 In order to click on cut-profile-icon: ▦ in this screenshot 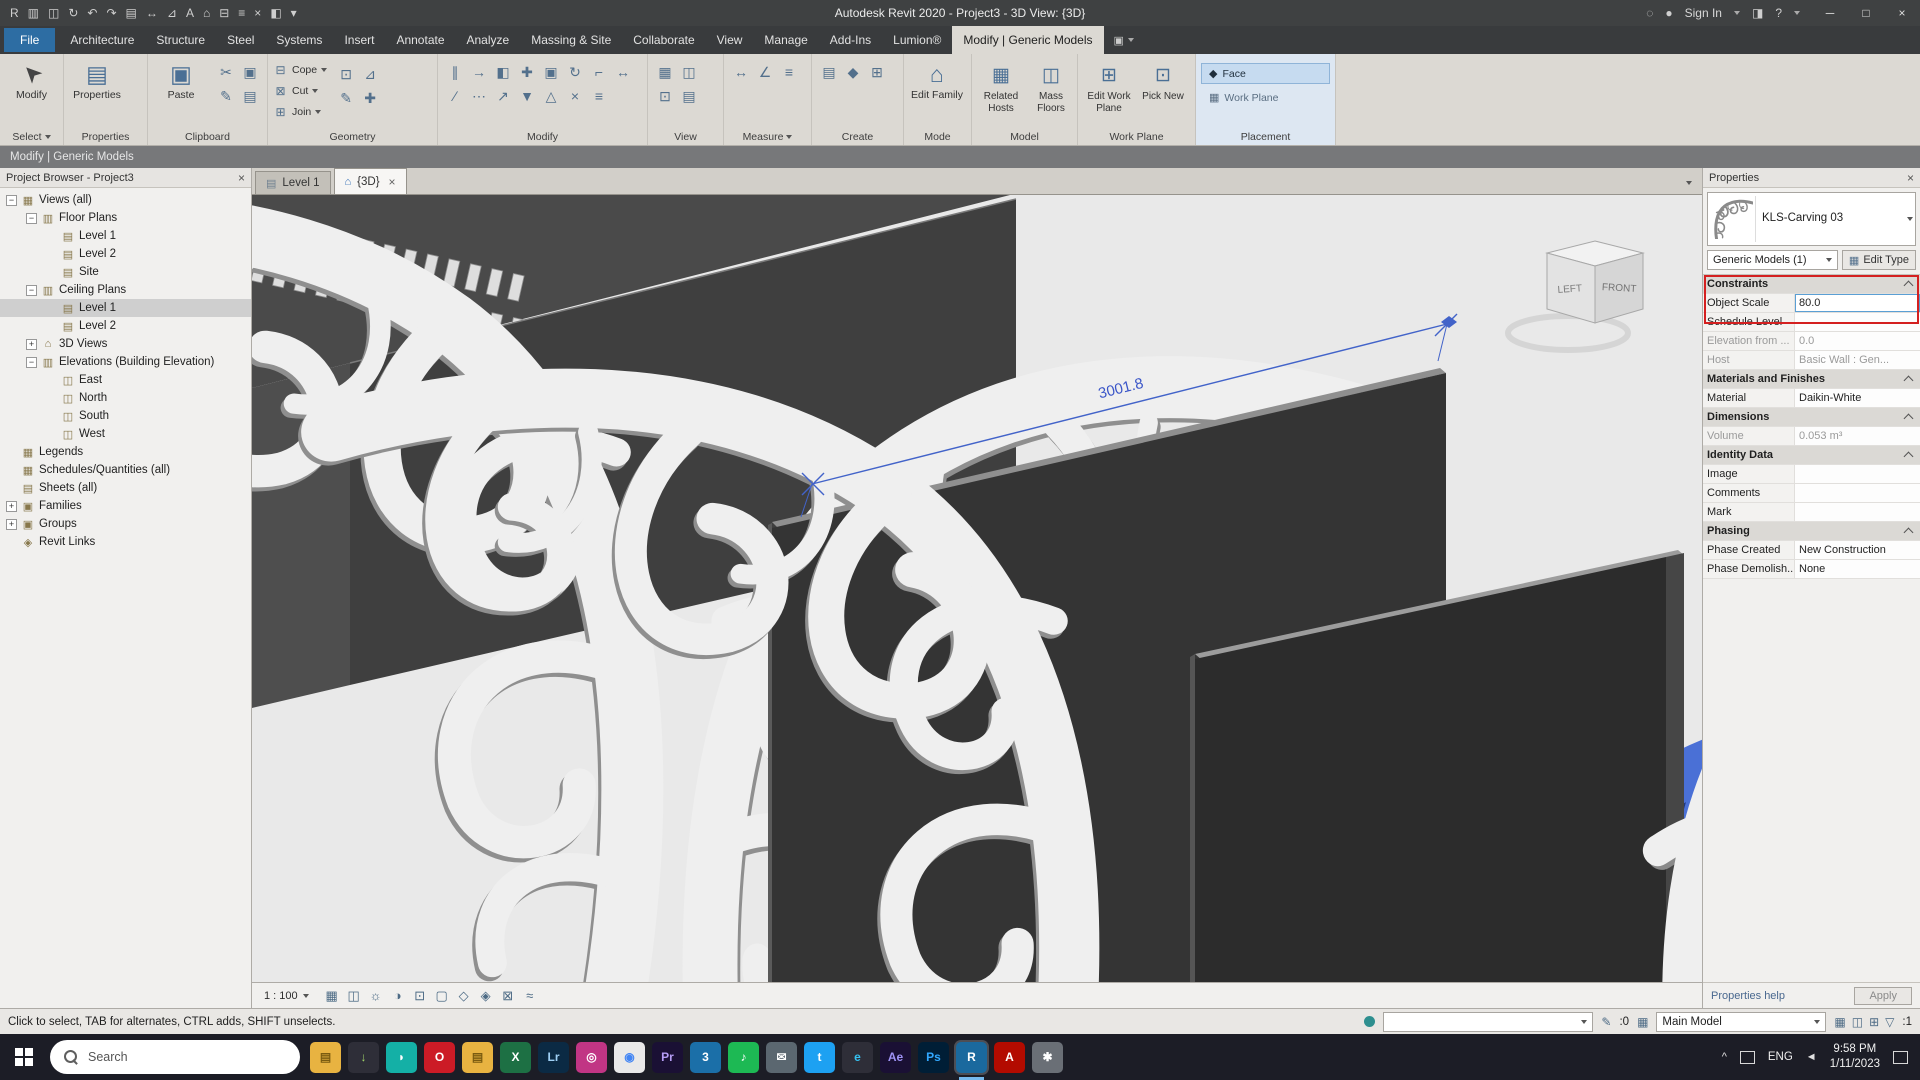, I will do `click(665, 72)`.